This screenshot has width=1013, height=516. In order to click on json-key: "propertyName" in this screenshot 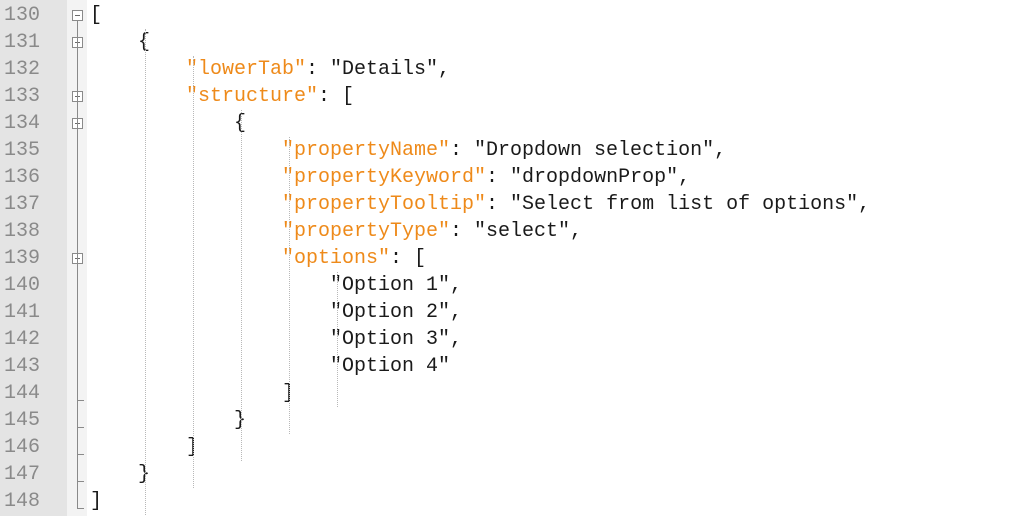, I will do `click(366, 150)`.